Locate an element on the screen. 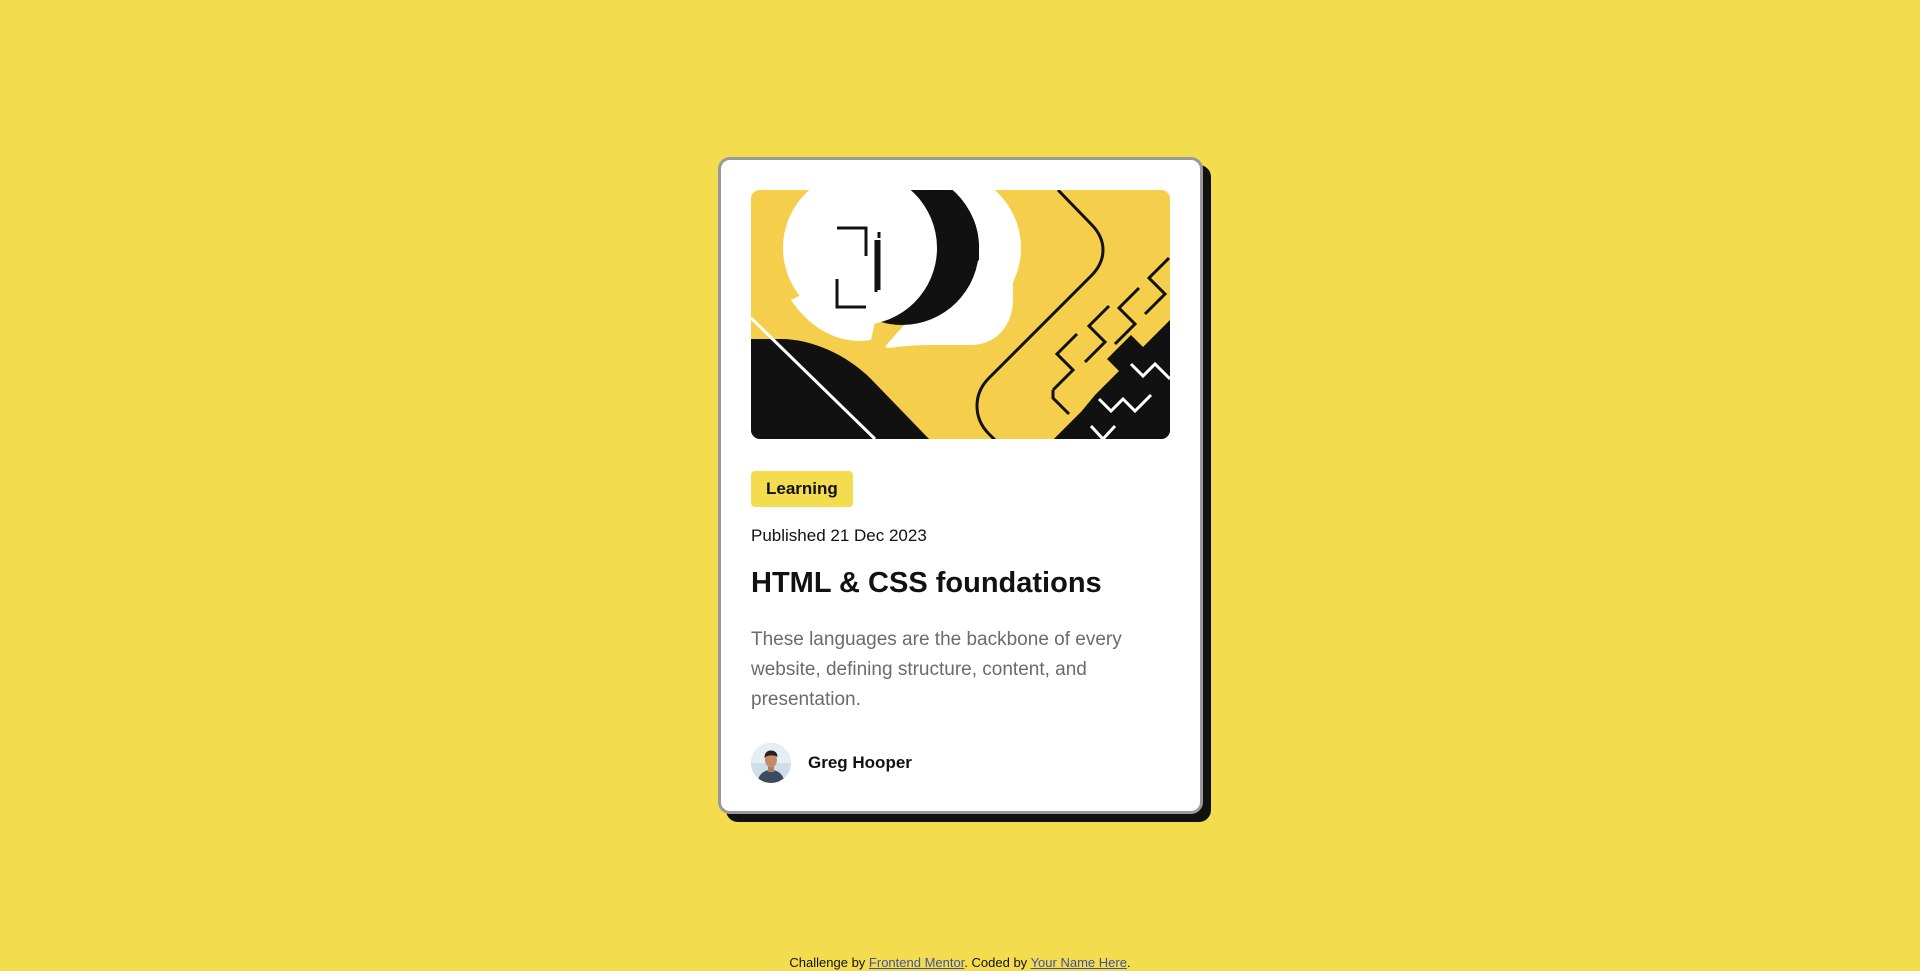 The width and height of the screenshot is (1920, 971). author-avatar is located at coordinates (771, 763).